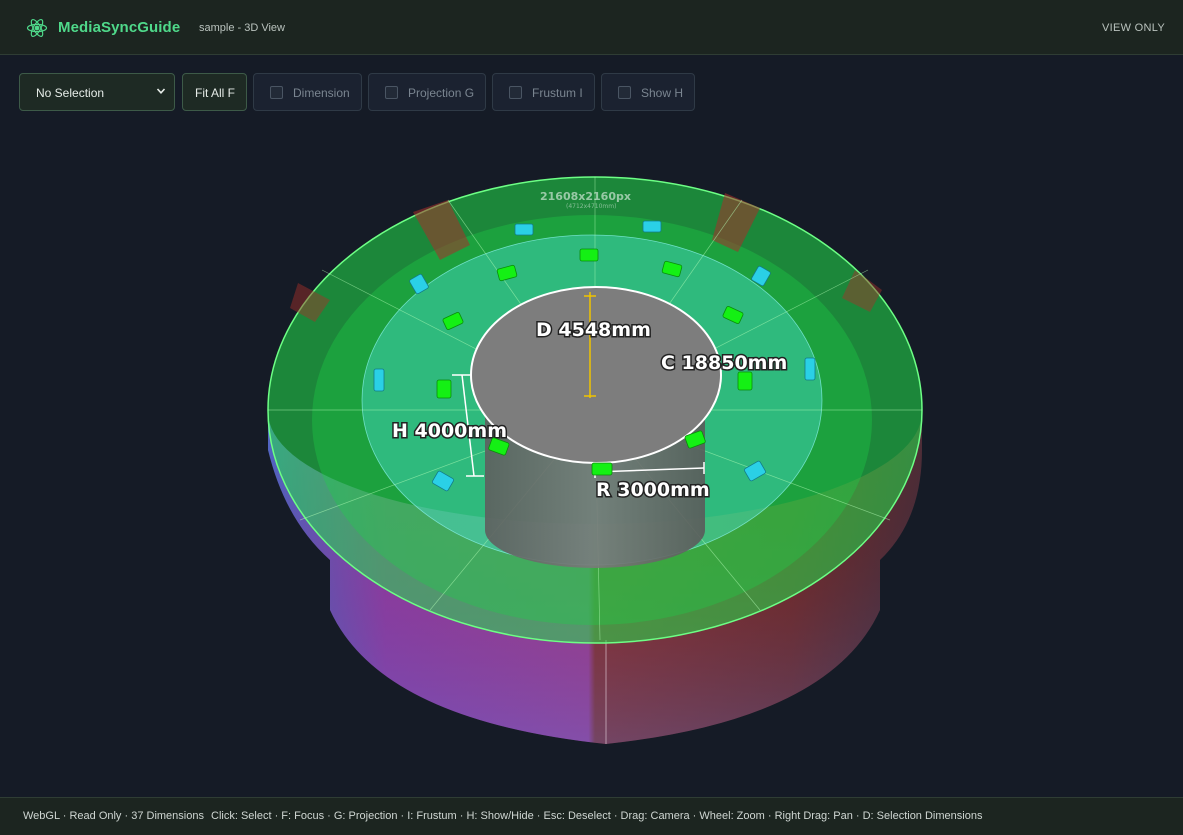 This screenshot has width=1183, height=835. Describe the element at coordinates (113, 816) in the screenshot. I see `status-summary: WebGL · Read Only · 37 Dimensions` at that location.